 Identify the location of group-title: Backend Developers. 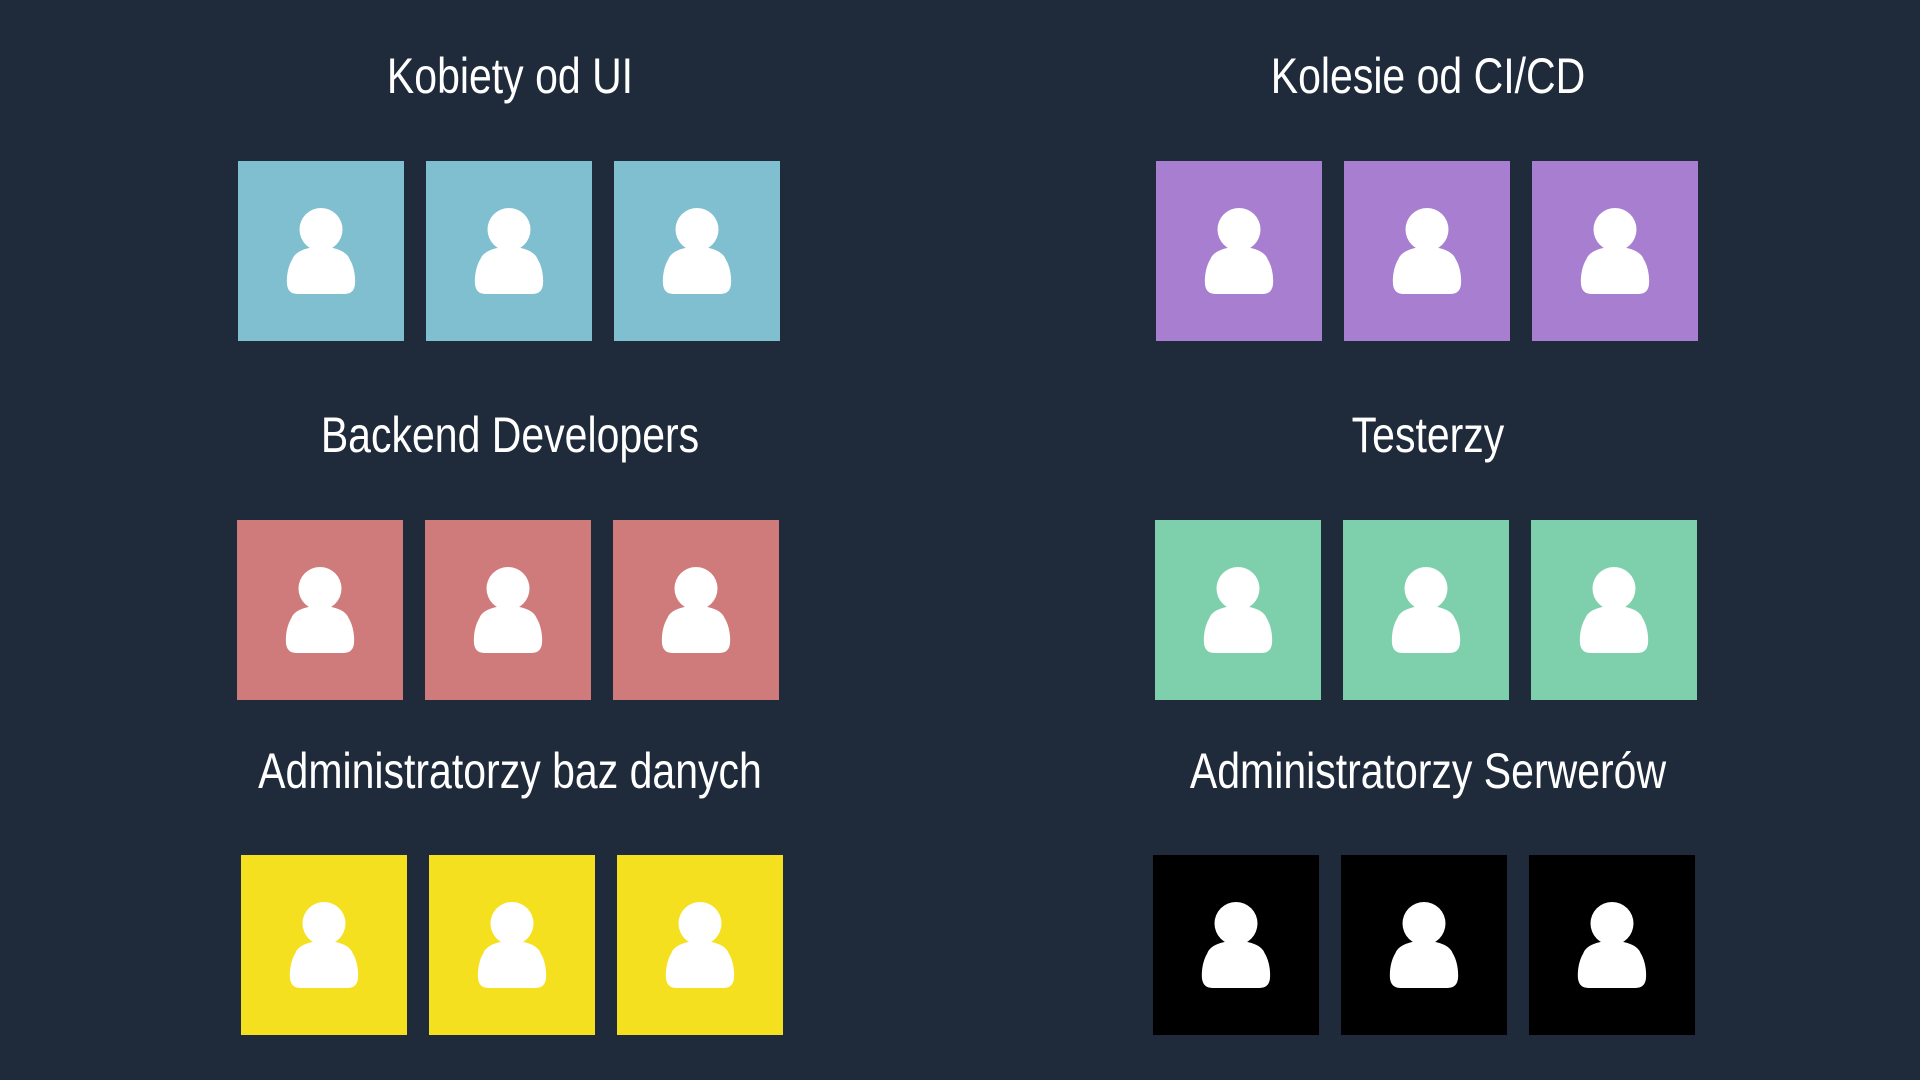
(510, 435).